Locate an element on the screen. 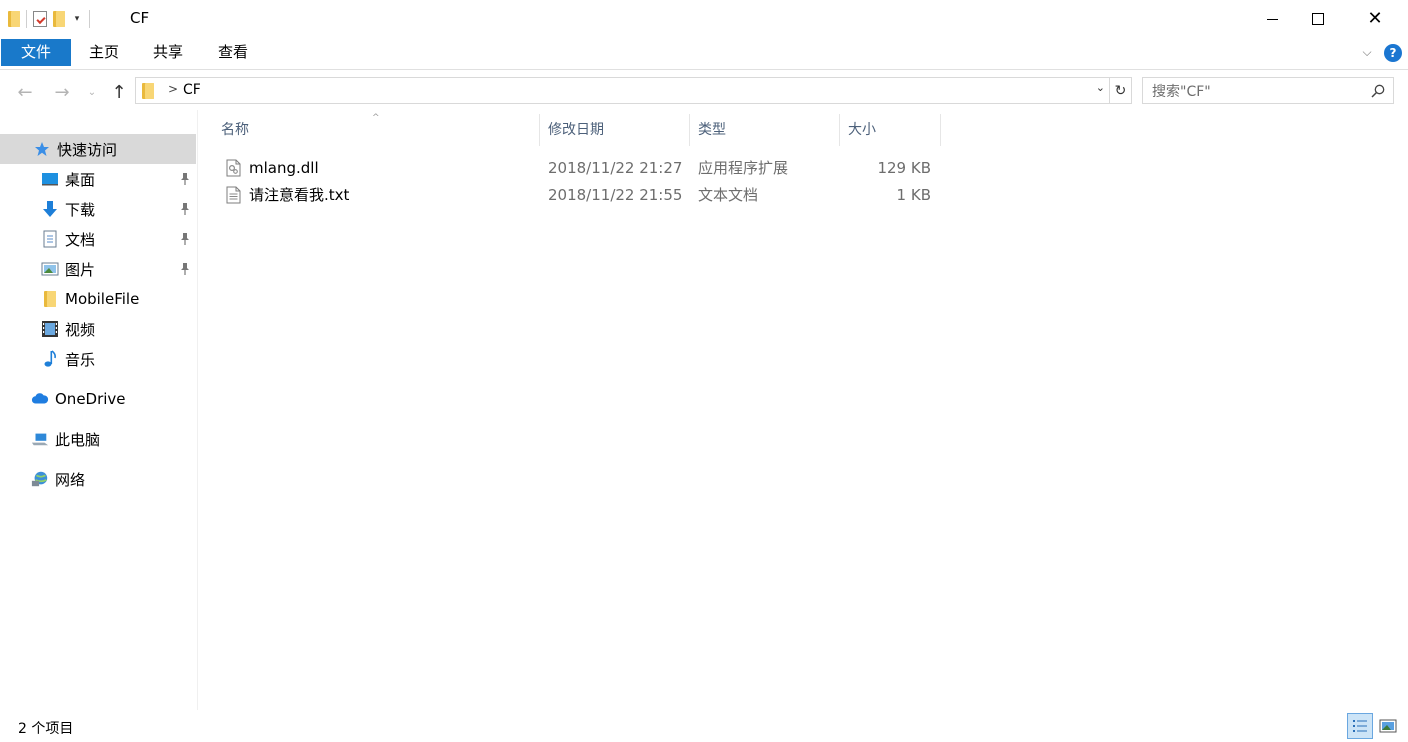 This screenshot has width=1408, height=742. sidebar-item-label: 网络 is located at coordinates (70, 479).